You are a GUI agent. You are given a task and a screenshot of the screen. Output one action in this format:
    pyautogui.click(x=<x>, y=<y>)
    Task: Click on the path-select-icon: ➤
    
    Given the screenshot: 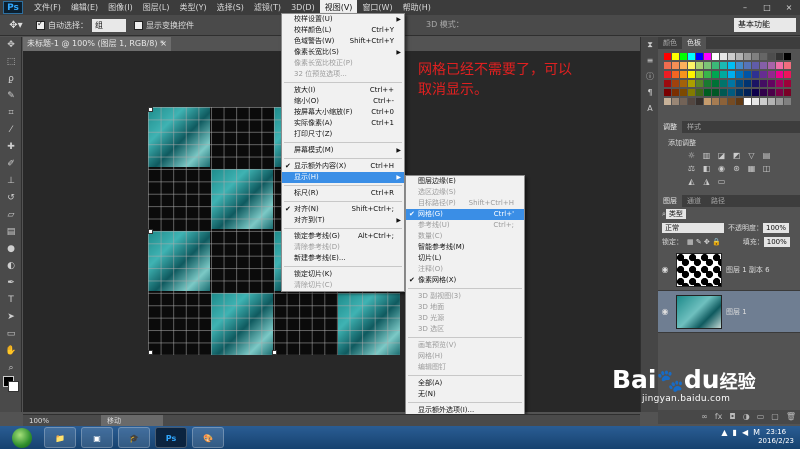 What is the action you would take?
    pyautogui.click(x=11, y=317)
    